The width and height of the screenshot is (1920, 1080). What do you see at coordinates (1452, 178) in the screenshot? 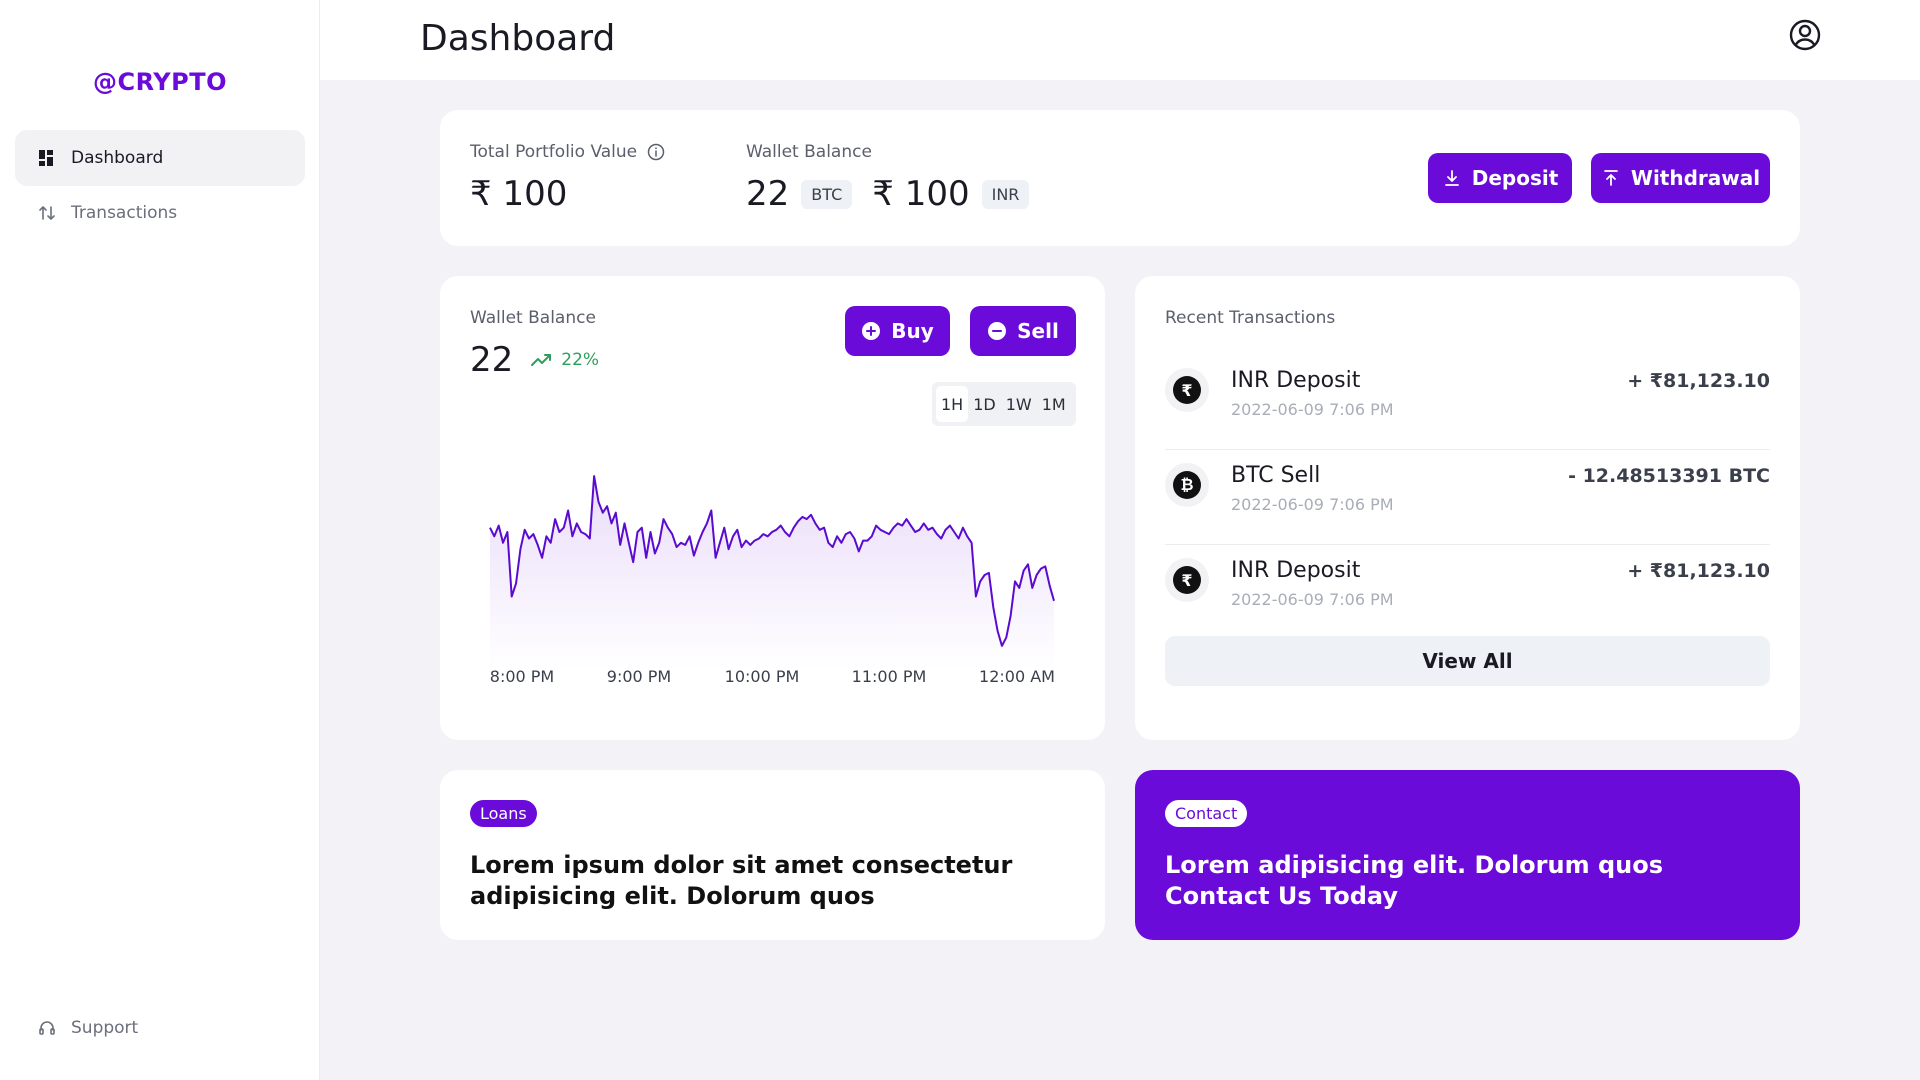
I see `download-icon` at bounding box center [1452, 178].